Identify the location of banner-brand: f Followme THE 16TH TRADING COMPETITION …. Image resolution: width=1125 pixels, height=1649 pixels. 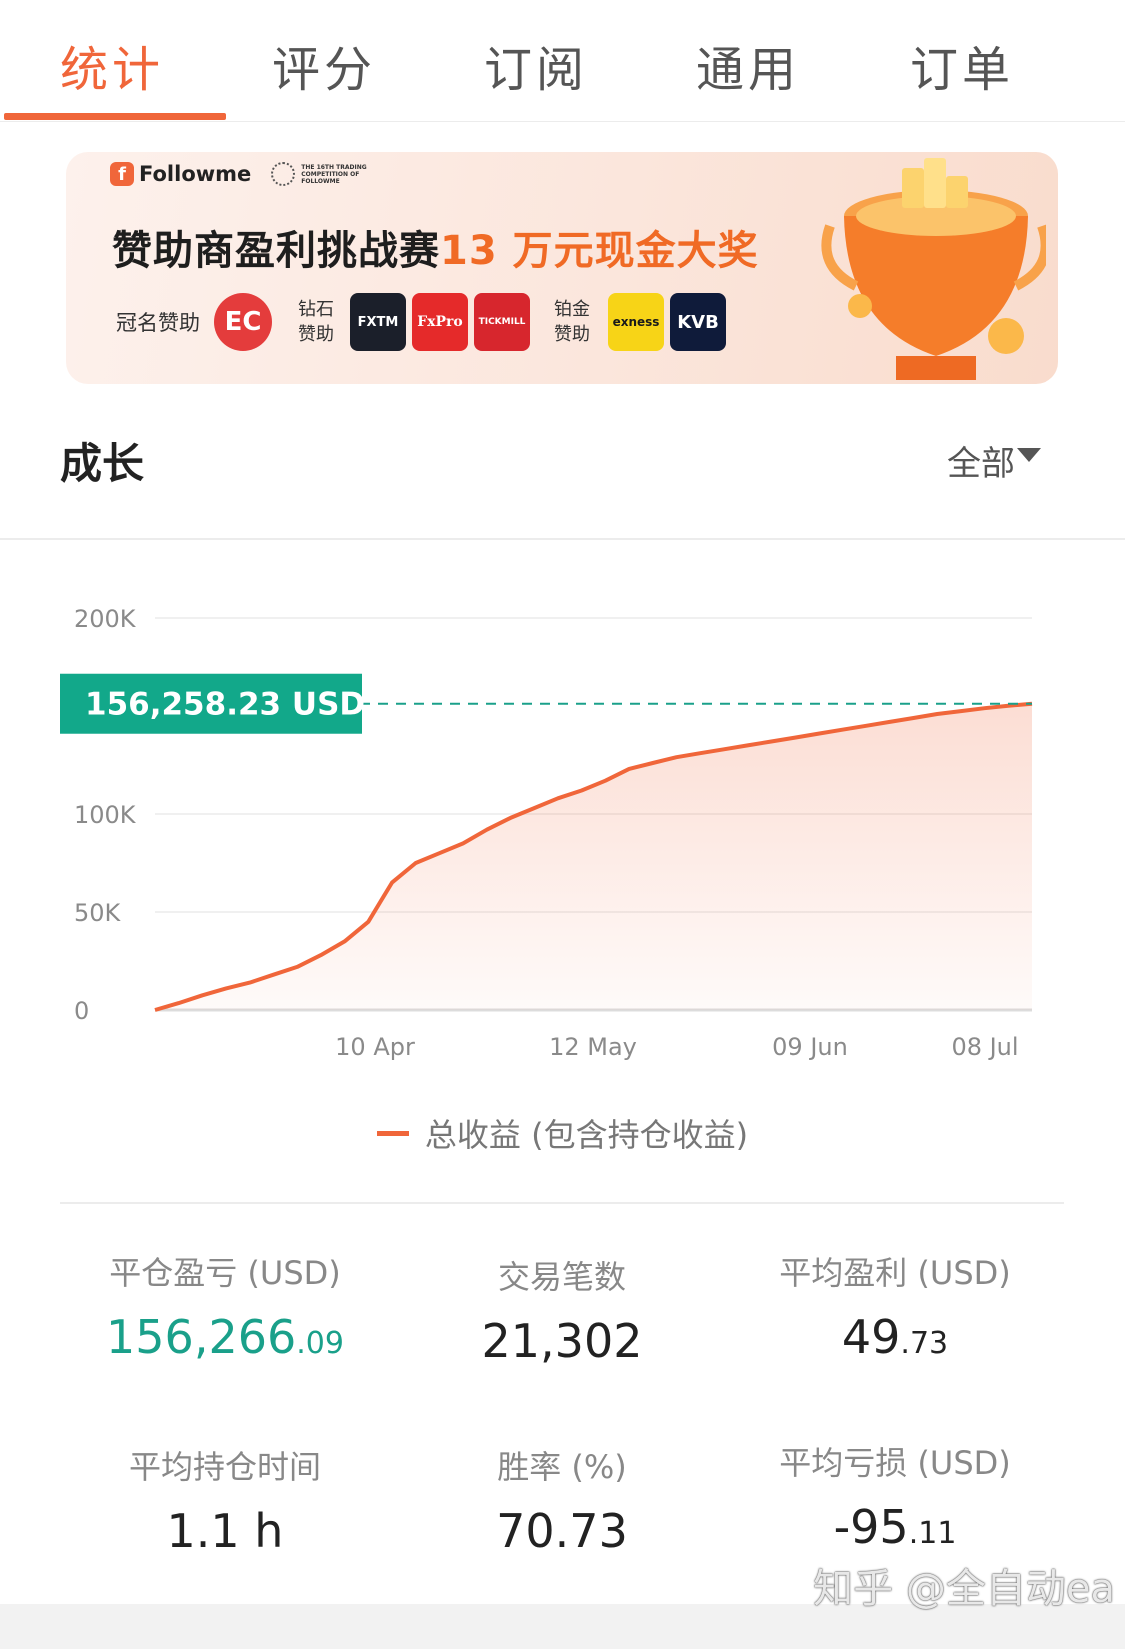
(240, 174).